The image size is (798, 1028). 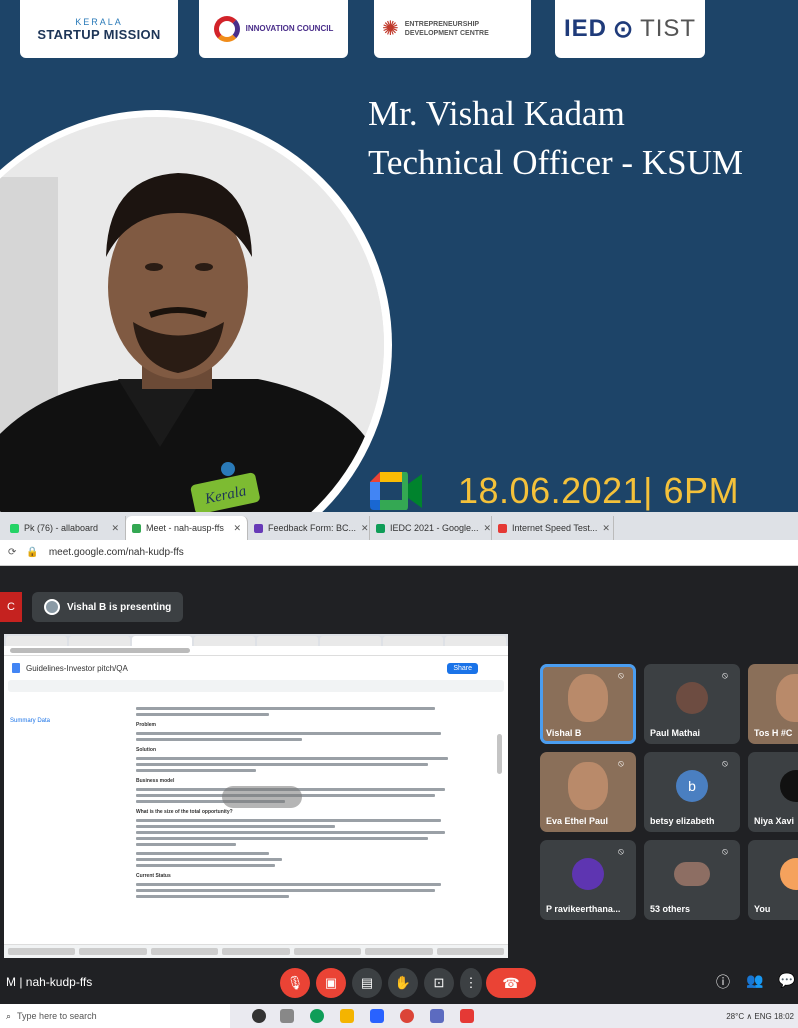 I want to click on participant-name: Eva Ethel Paul, so click(x=577, y=821).